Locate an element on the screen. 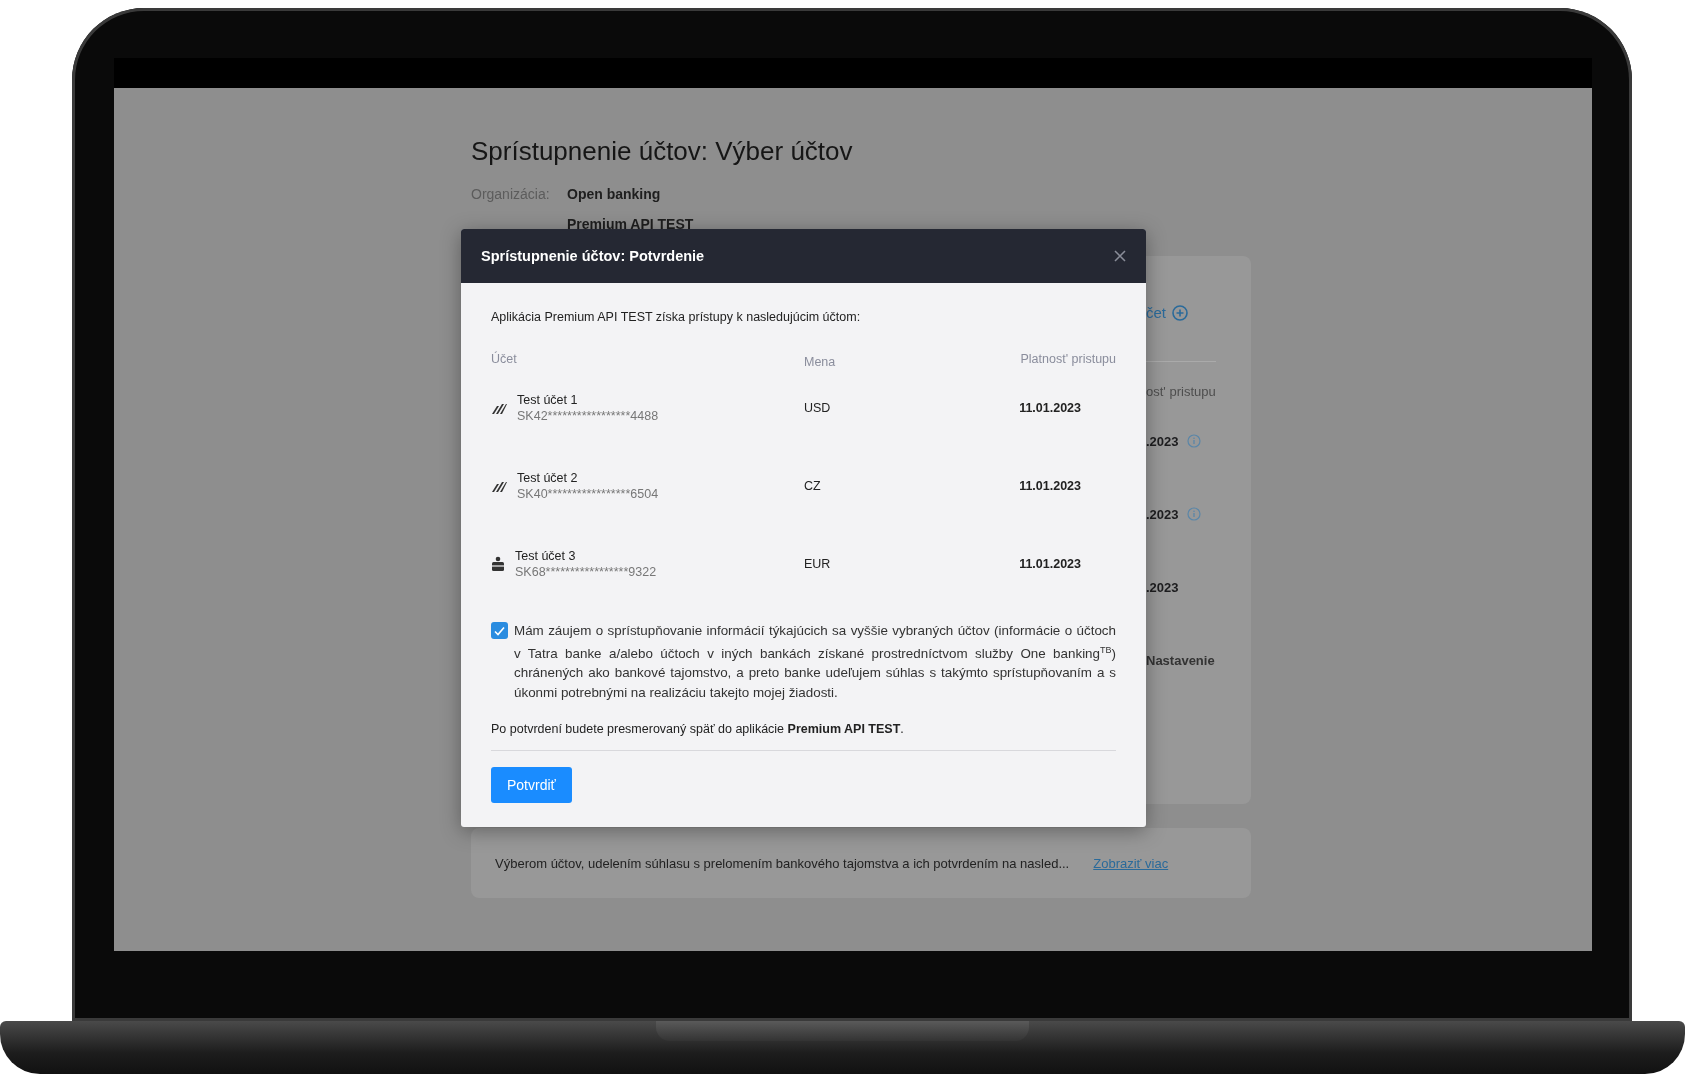 Image resolution: width=1685 pixels, height=1074 pixels. column-header: Účet is located at coordinates (504, 360).